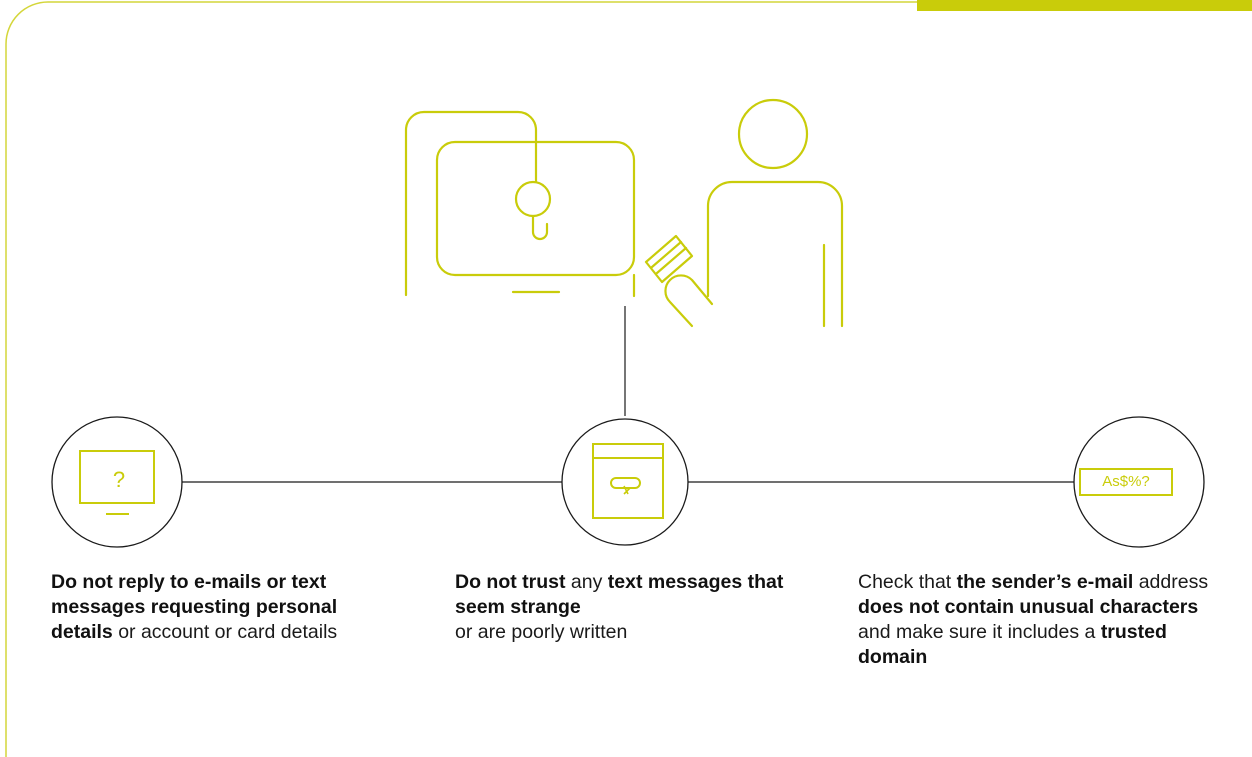  What do you see at coordinates (520, 204) in the screenshot?
I see `atm-machine-icon` at bounding box center [520, 204].